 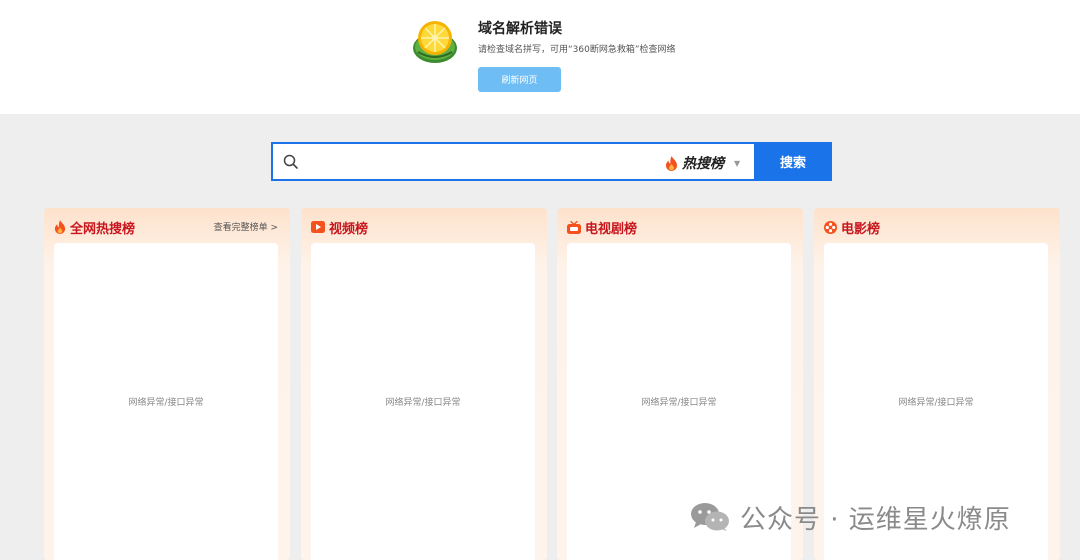 I want to click on card-hot-search: 全网热搜榜 查看完整榜单 > 网络异常/接口异常, so click(x=167, y=384).